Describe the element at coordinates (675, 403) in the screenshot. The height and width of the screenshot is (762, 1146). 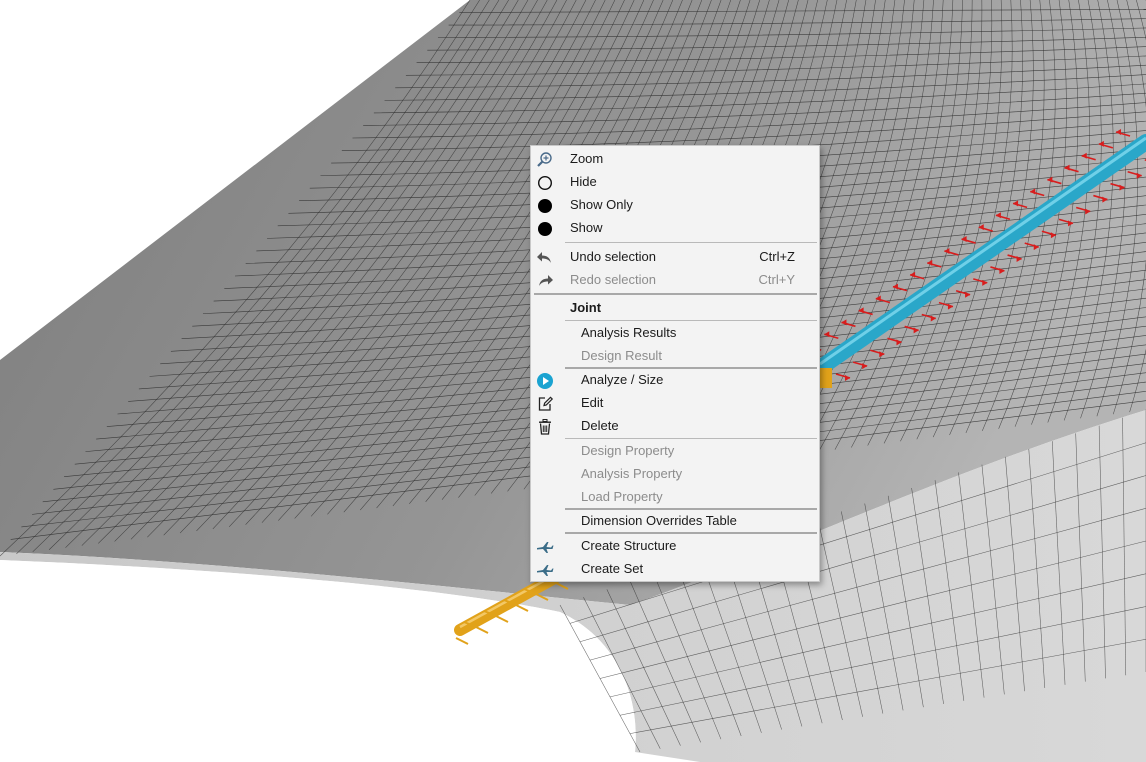
I see `menu-item-edit: Edit` at that location.